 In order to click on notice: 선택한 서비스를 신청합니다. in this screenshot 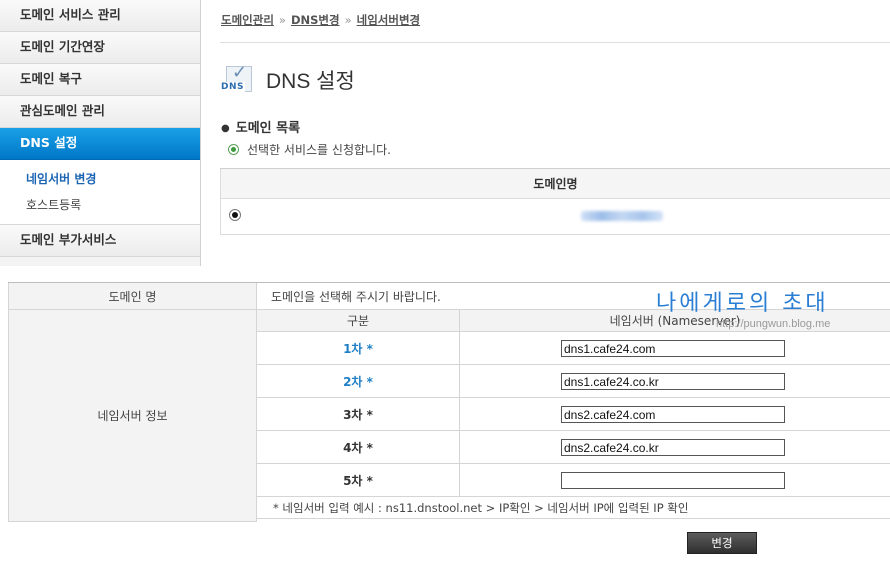, I will do `click(309, 149)`.